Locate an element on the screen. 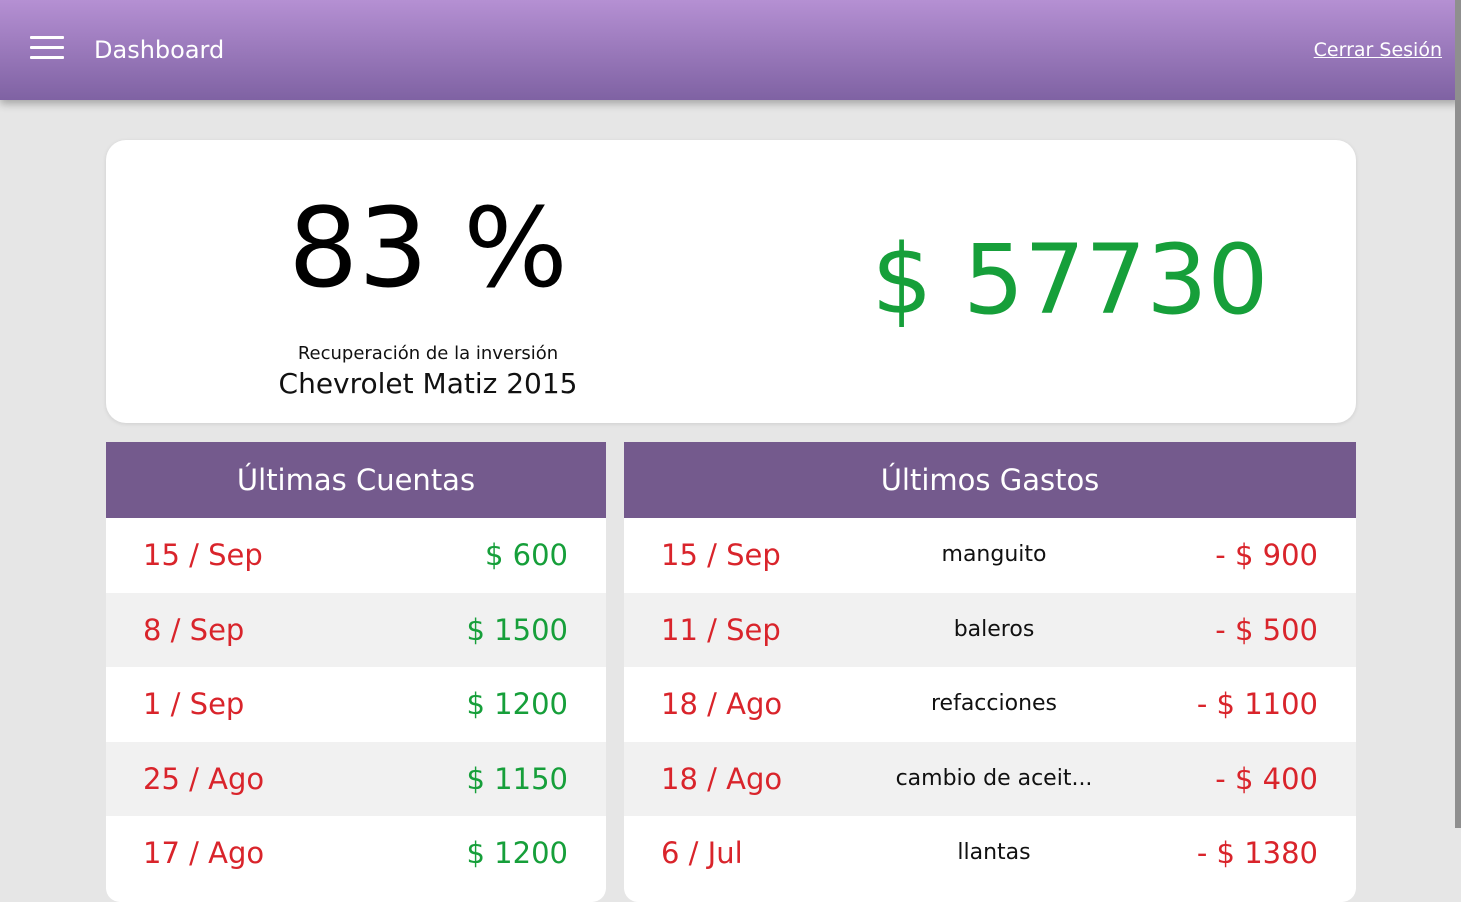 The width and height of the screenshot is (1461, 902). expense-description: manguito is located at coordinates (994, 554).